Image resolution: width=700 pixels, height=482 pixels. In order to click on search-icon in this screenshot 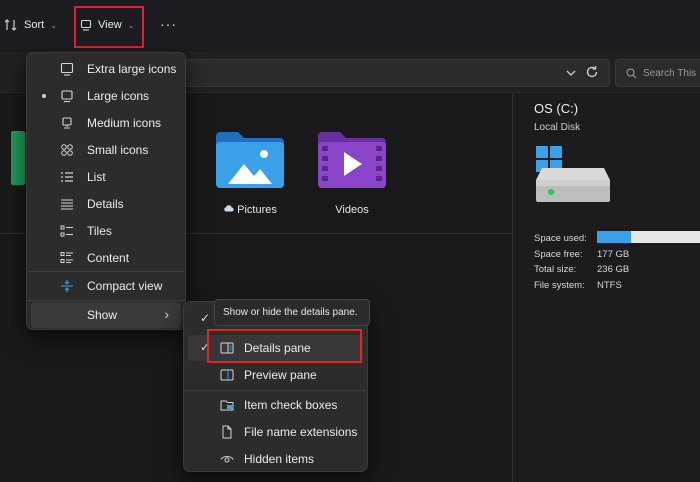, I will do `click(631, 73)`.